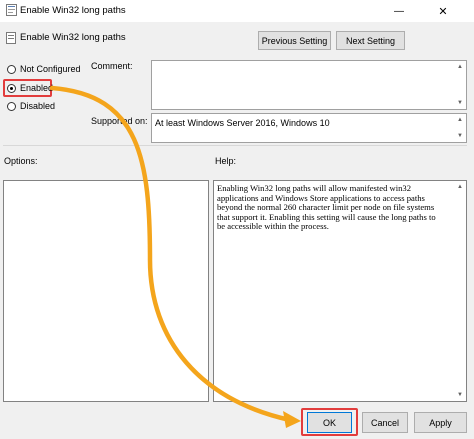 This screenshot has width=474, height=439. I want to click on radio-not-configured: Not Configured, so click(44, 69).